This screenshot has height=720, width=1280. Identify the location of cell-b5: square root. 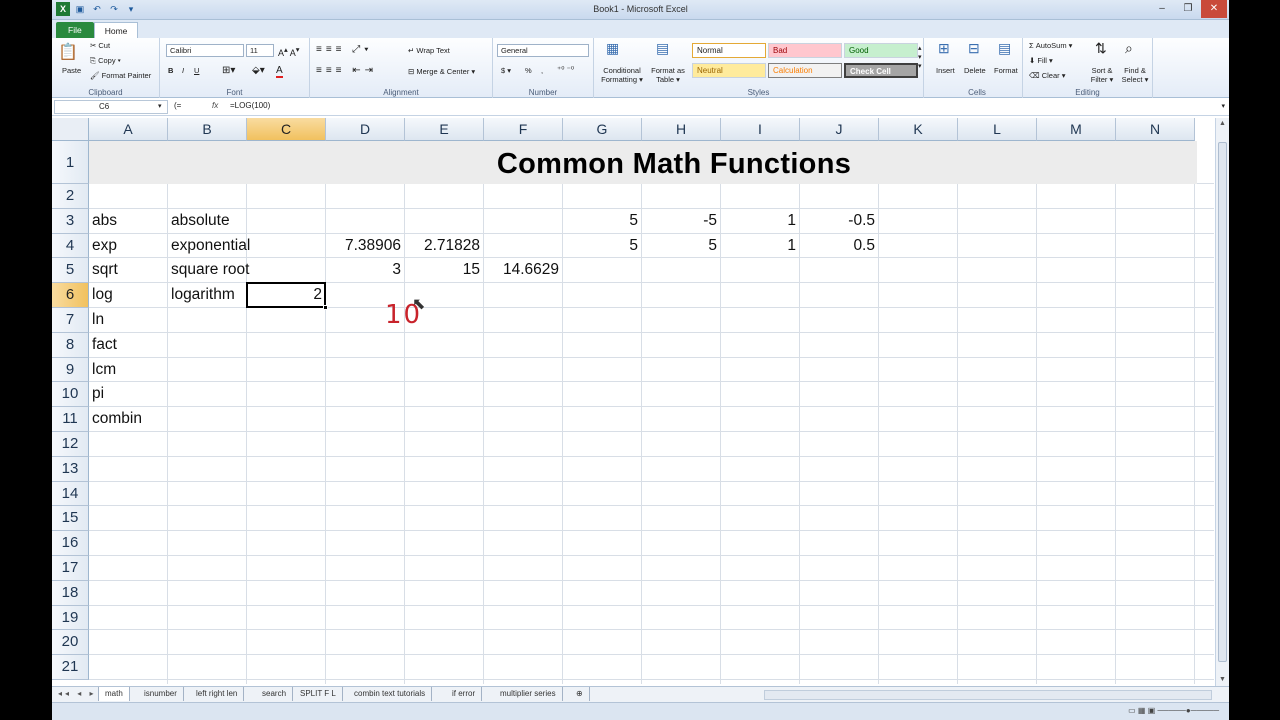
(210, 273).